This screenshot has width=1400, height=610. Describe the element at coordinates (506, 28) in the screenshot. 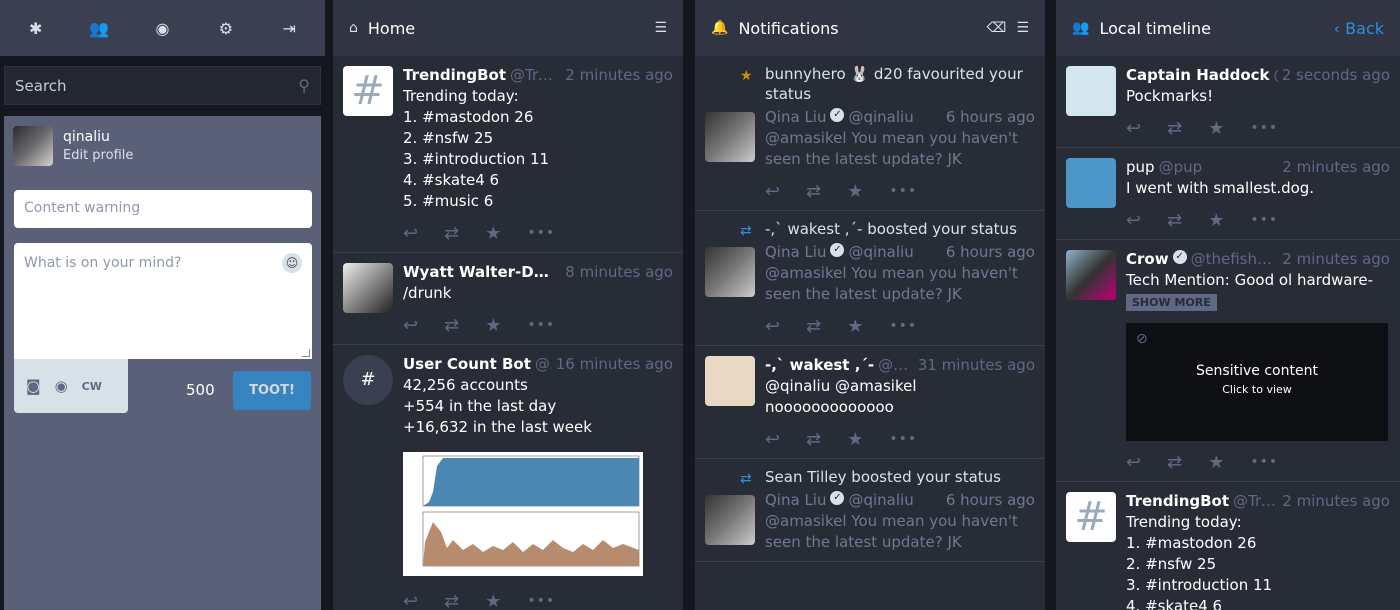

I see `column-title: Home` at that location.